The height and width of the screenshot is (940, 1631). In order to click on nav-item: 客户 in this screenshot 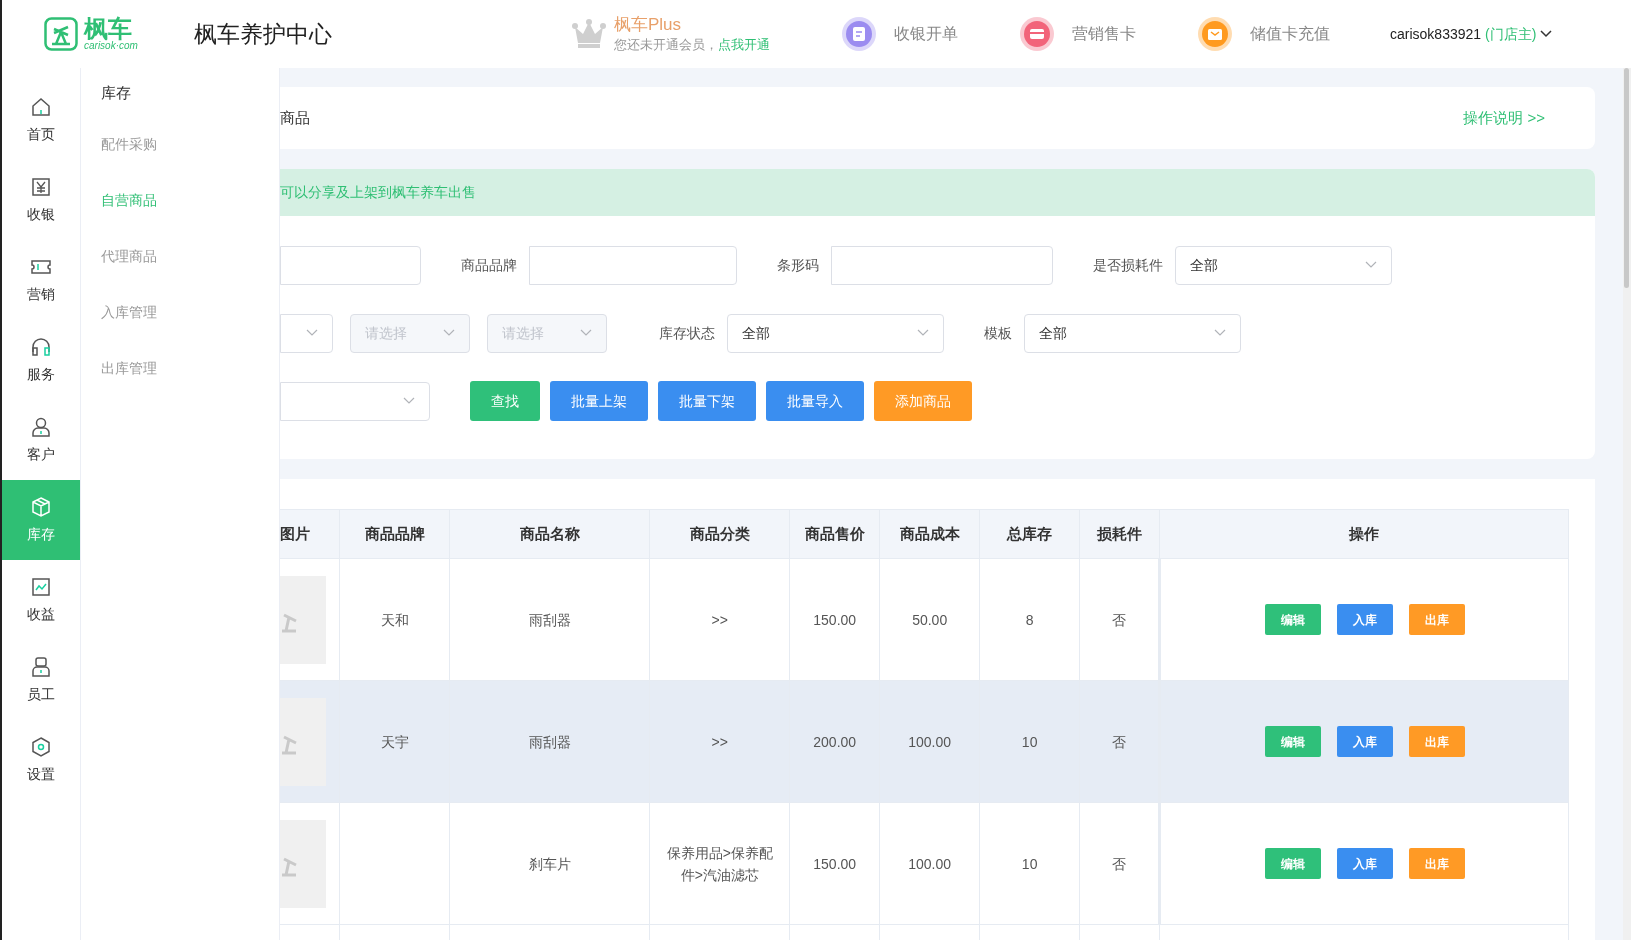, I will do `click(41, 440)`.